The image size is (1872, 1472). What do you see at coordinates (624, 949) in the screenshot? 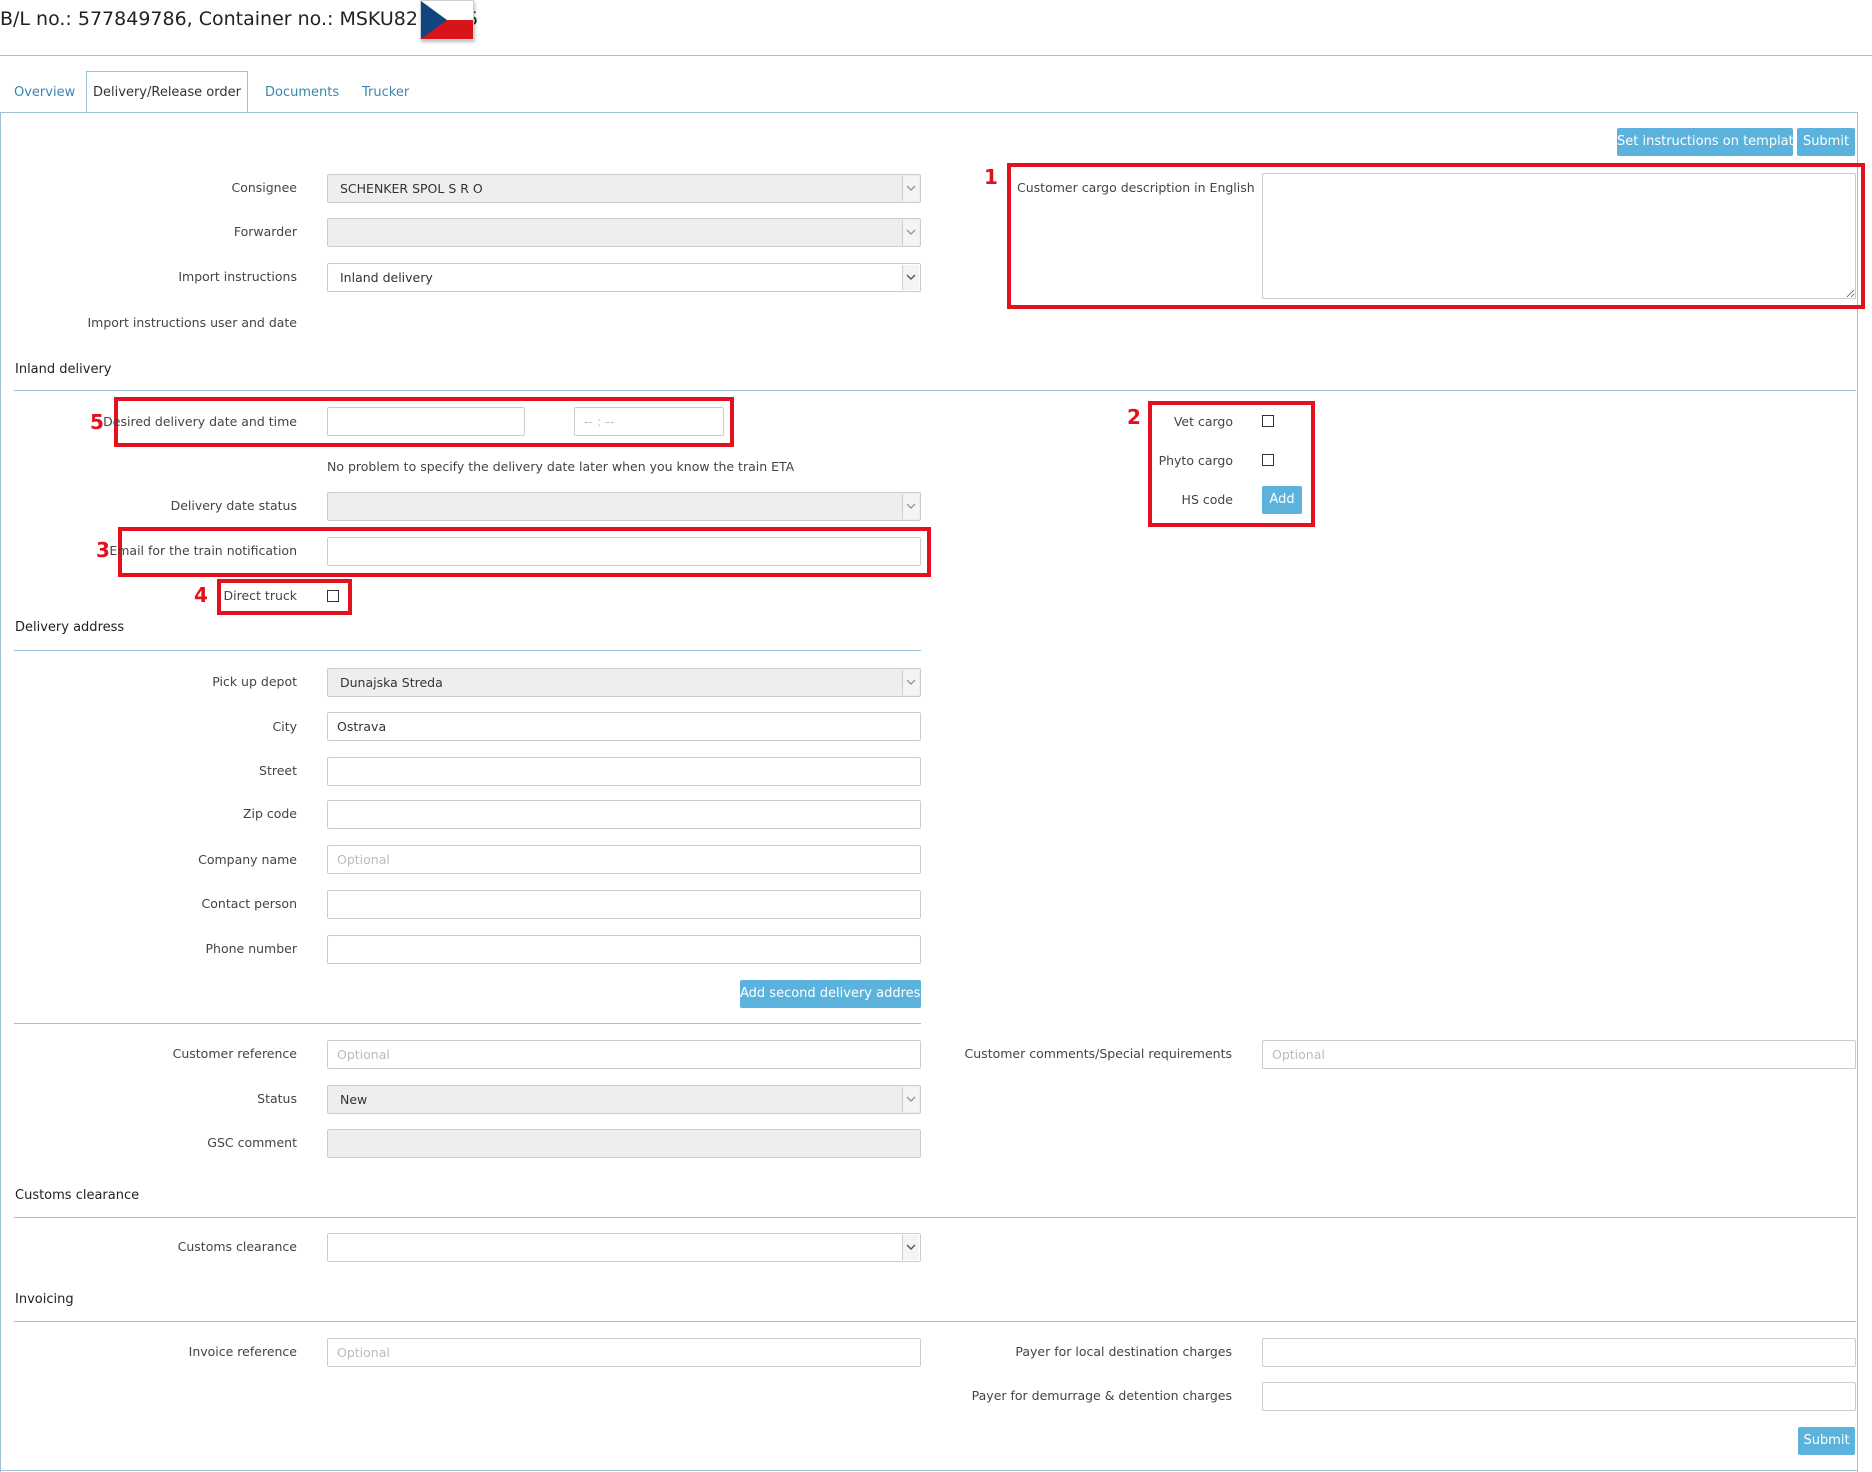
I see `phone-number-input` at bounding box center [624, 949].